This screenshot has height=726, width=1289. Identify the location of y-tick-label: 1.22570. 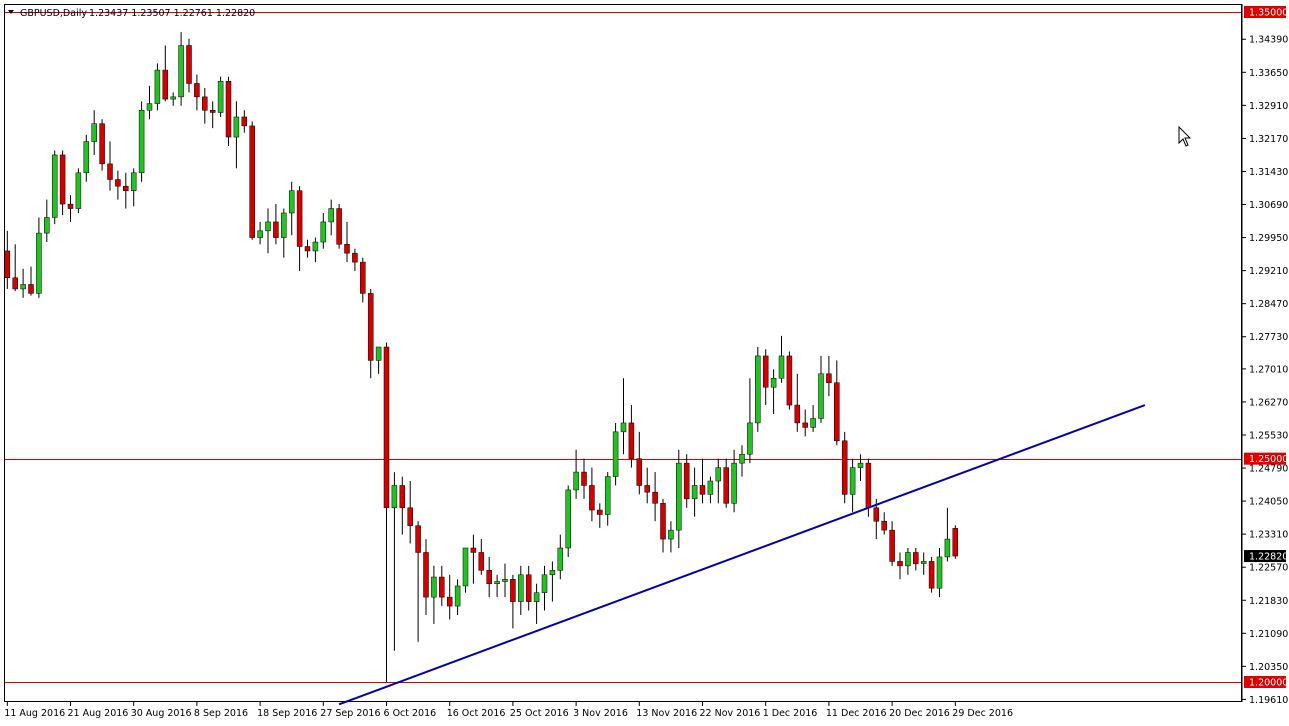
(1268, 568).